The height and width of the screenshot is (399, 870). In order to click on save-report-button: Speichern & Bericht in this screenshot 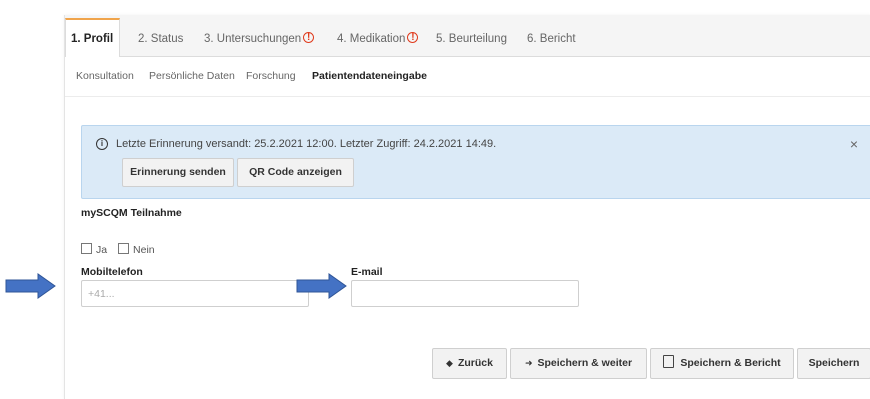, I will do `click(722, 363)`.